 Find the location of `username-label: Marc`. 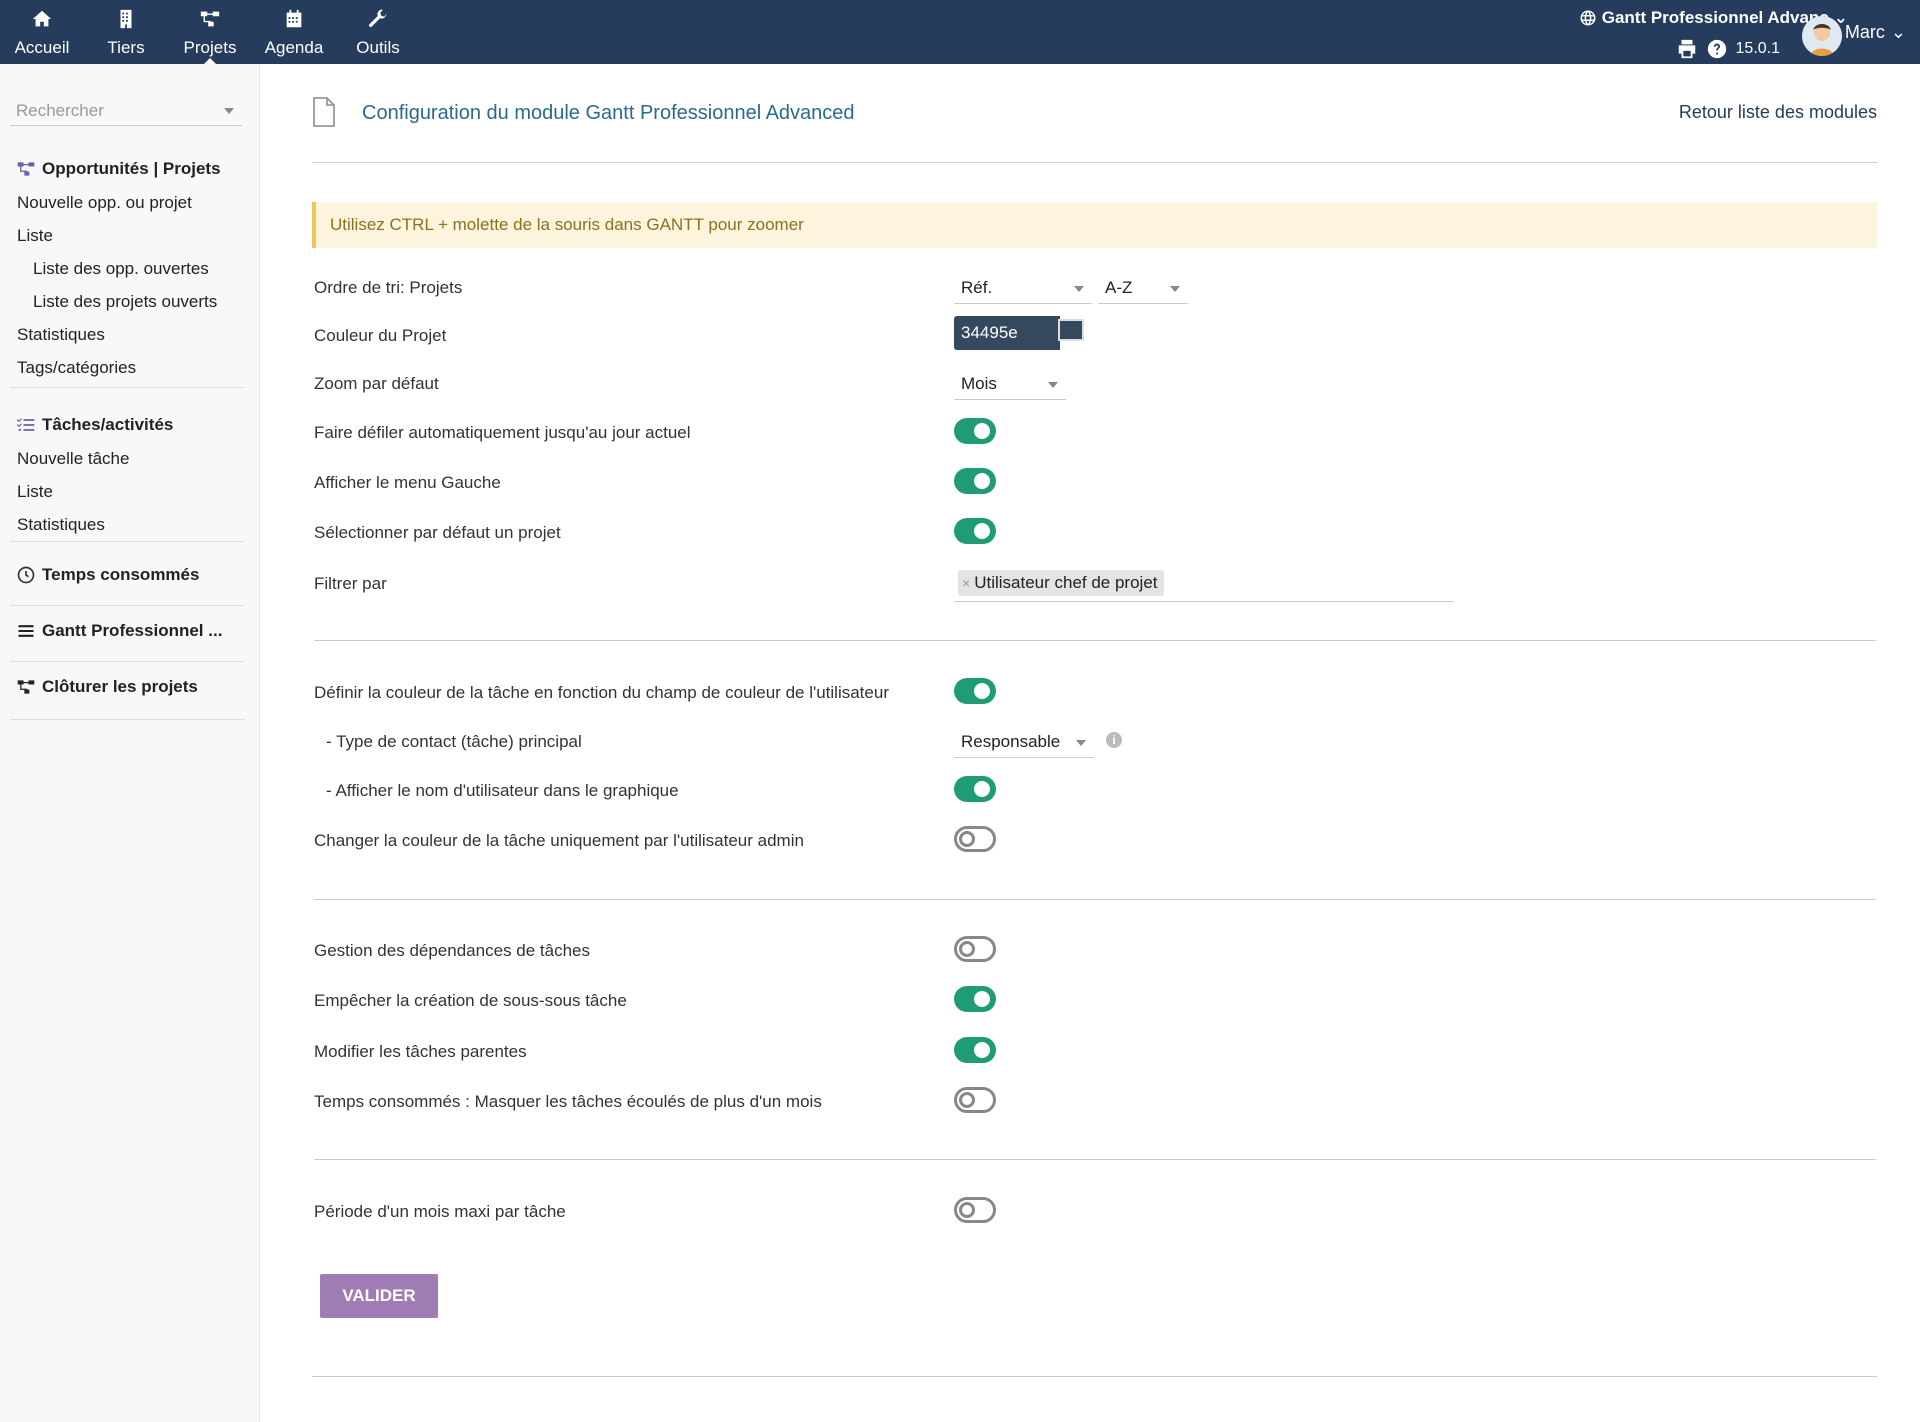

username-label: Marc is located at coordinates (1864, 32).